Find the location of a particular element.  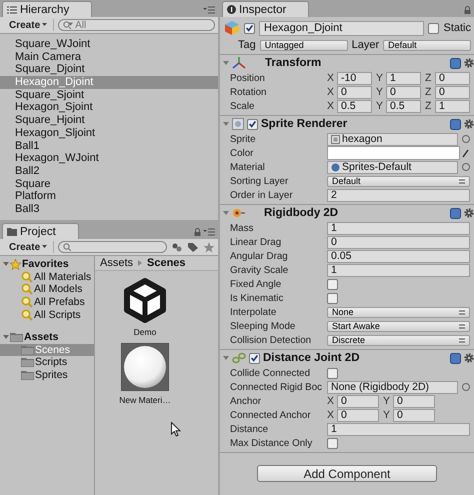

hierarchy-item: Square_Djoint is located at coordinates (109, 69).